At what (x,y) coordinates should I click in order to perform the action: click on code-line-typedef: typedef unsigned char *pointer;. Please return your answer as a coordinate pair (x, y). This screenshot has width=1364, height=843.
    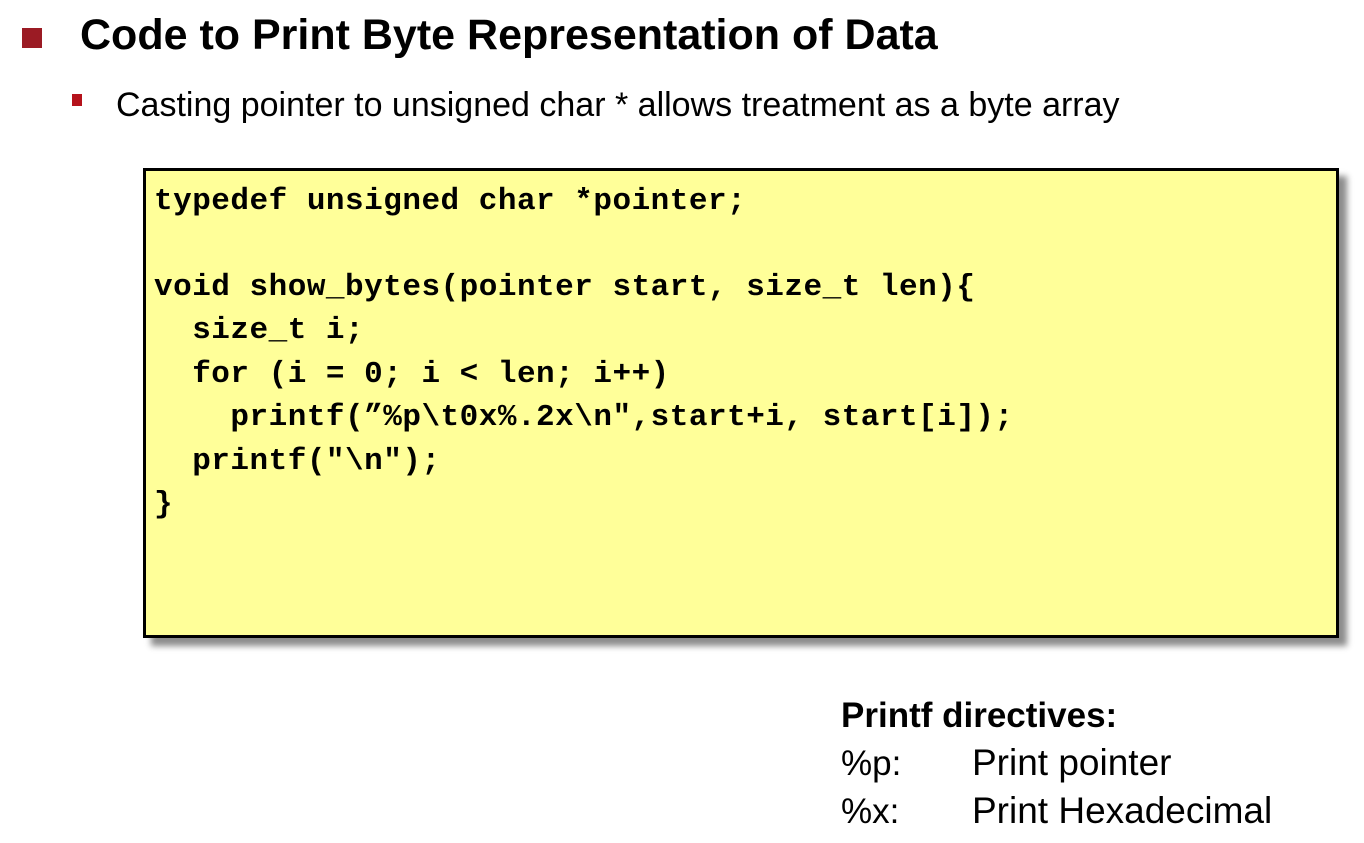
    Looking at the image, I should click on (450, 201).